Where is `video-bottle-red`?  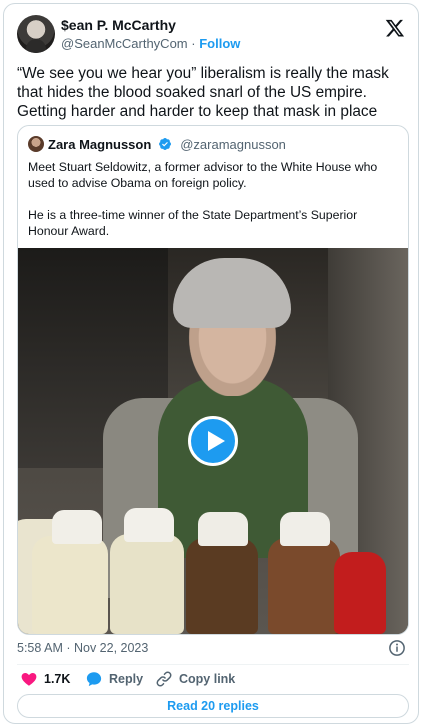 video-bottle-red is located at coordinates (360, 593).